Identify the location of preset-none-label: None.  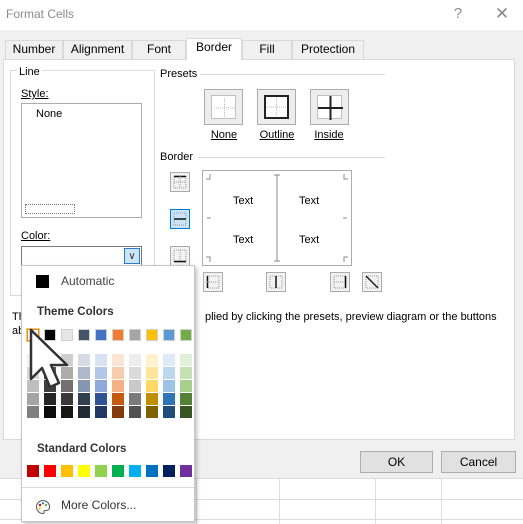
(224, 135).